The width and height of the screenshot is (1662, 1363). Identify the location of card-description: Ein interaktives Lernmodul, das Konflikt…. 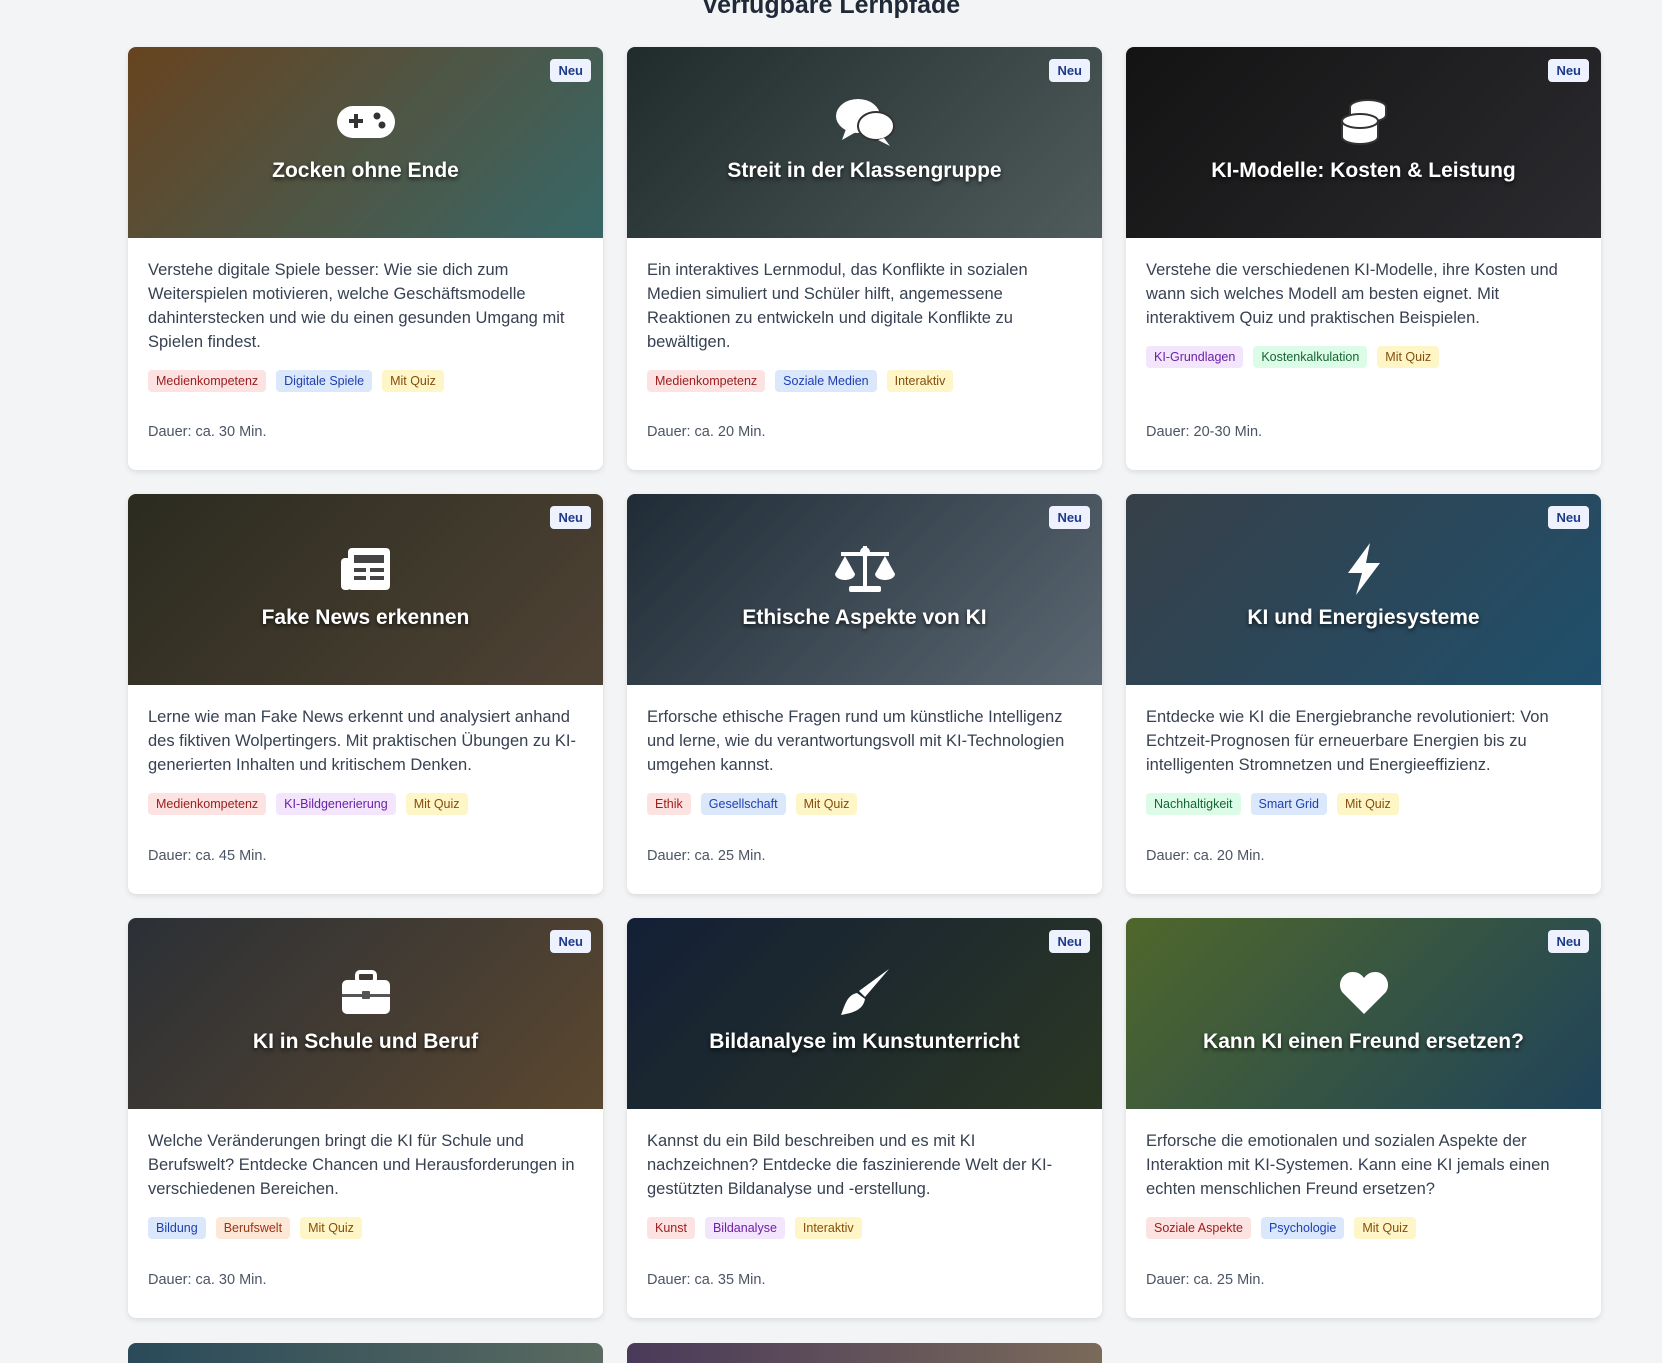
(837, 306).